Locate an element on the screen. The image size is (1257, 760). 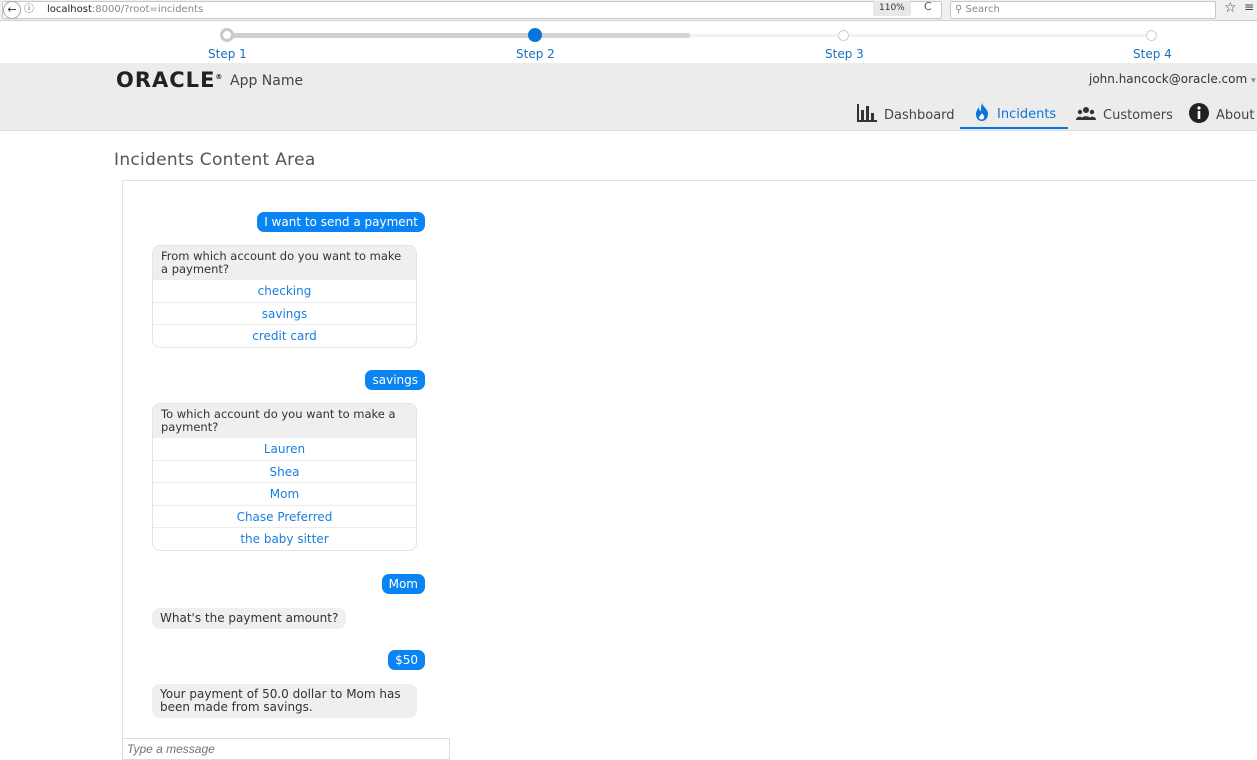
option-mom: Mom is located at coordinates (284, 493).